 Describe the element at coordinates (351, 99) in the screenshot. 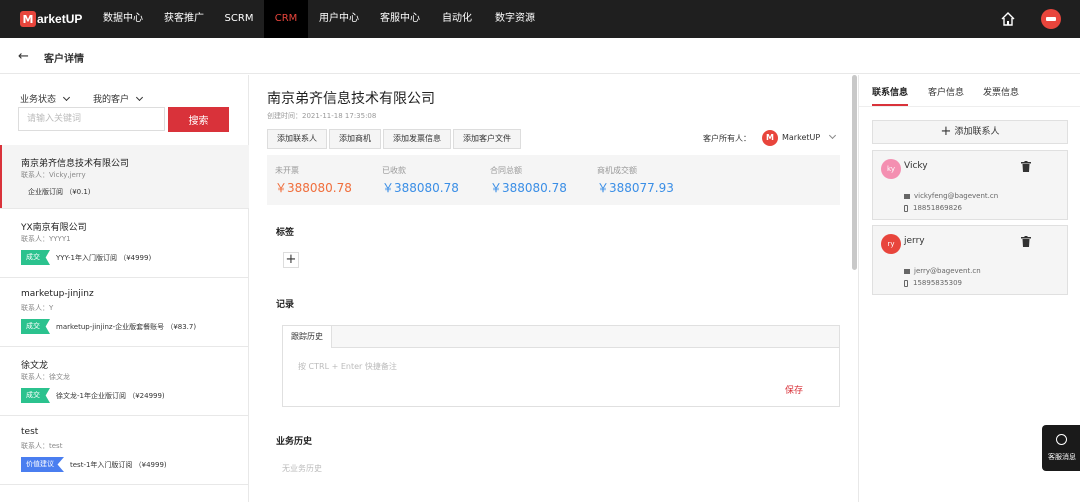

I see `company-name: 南京弟齐信息技术有限公司` at that location.